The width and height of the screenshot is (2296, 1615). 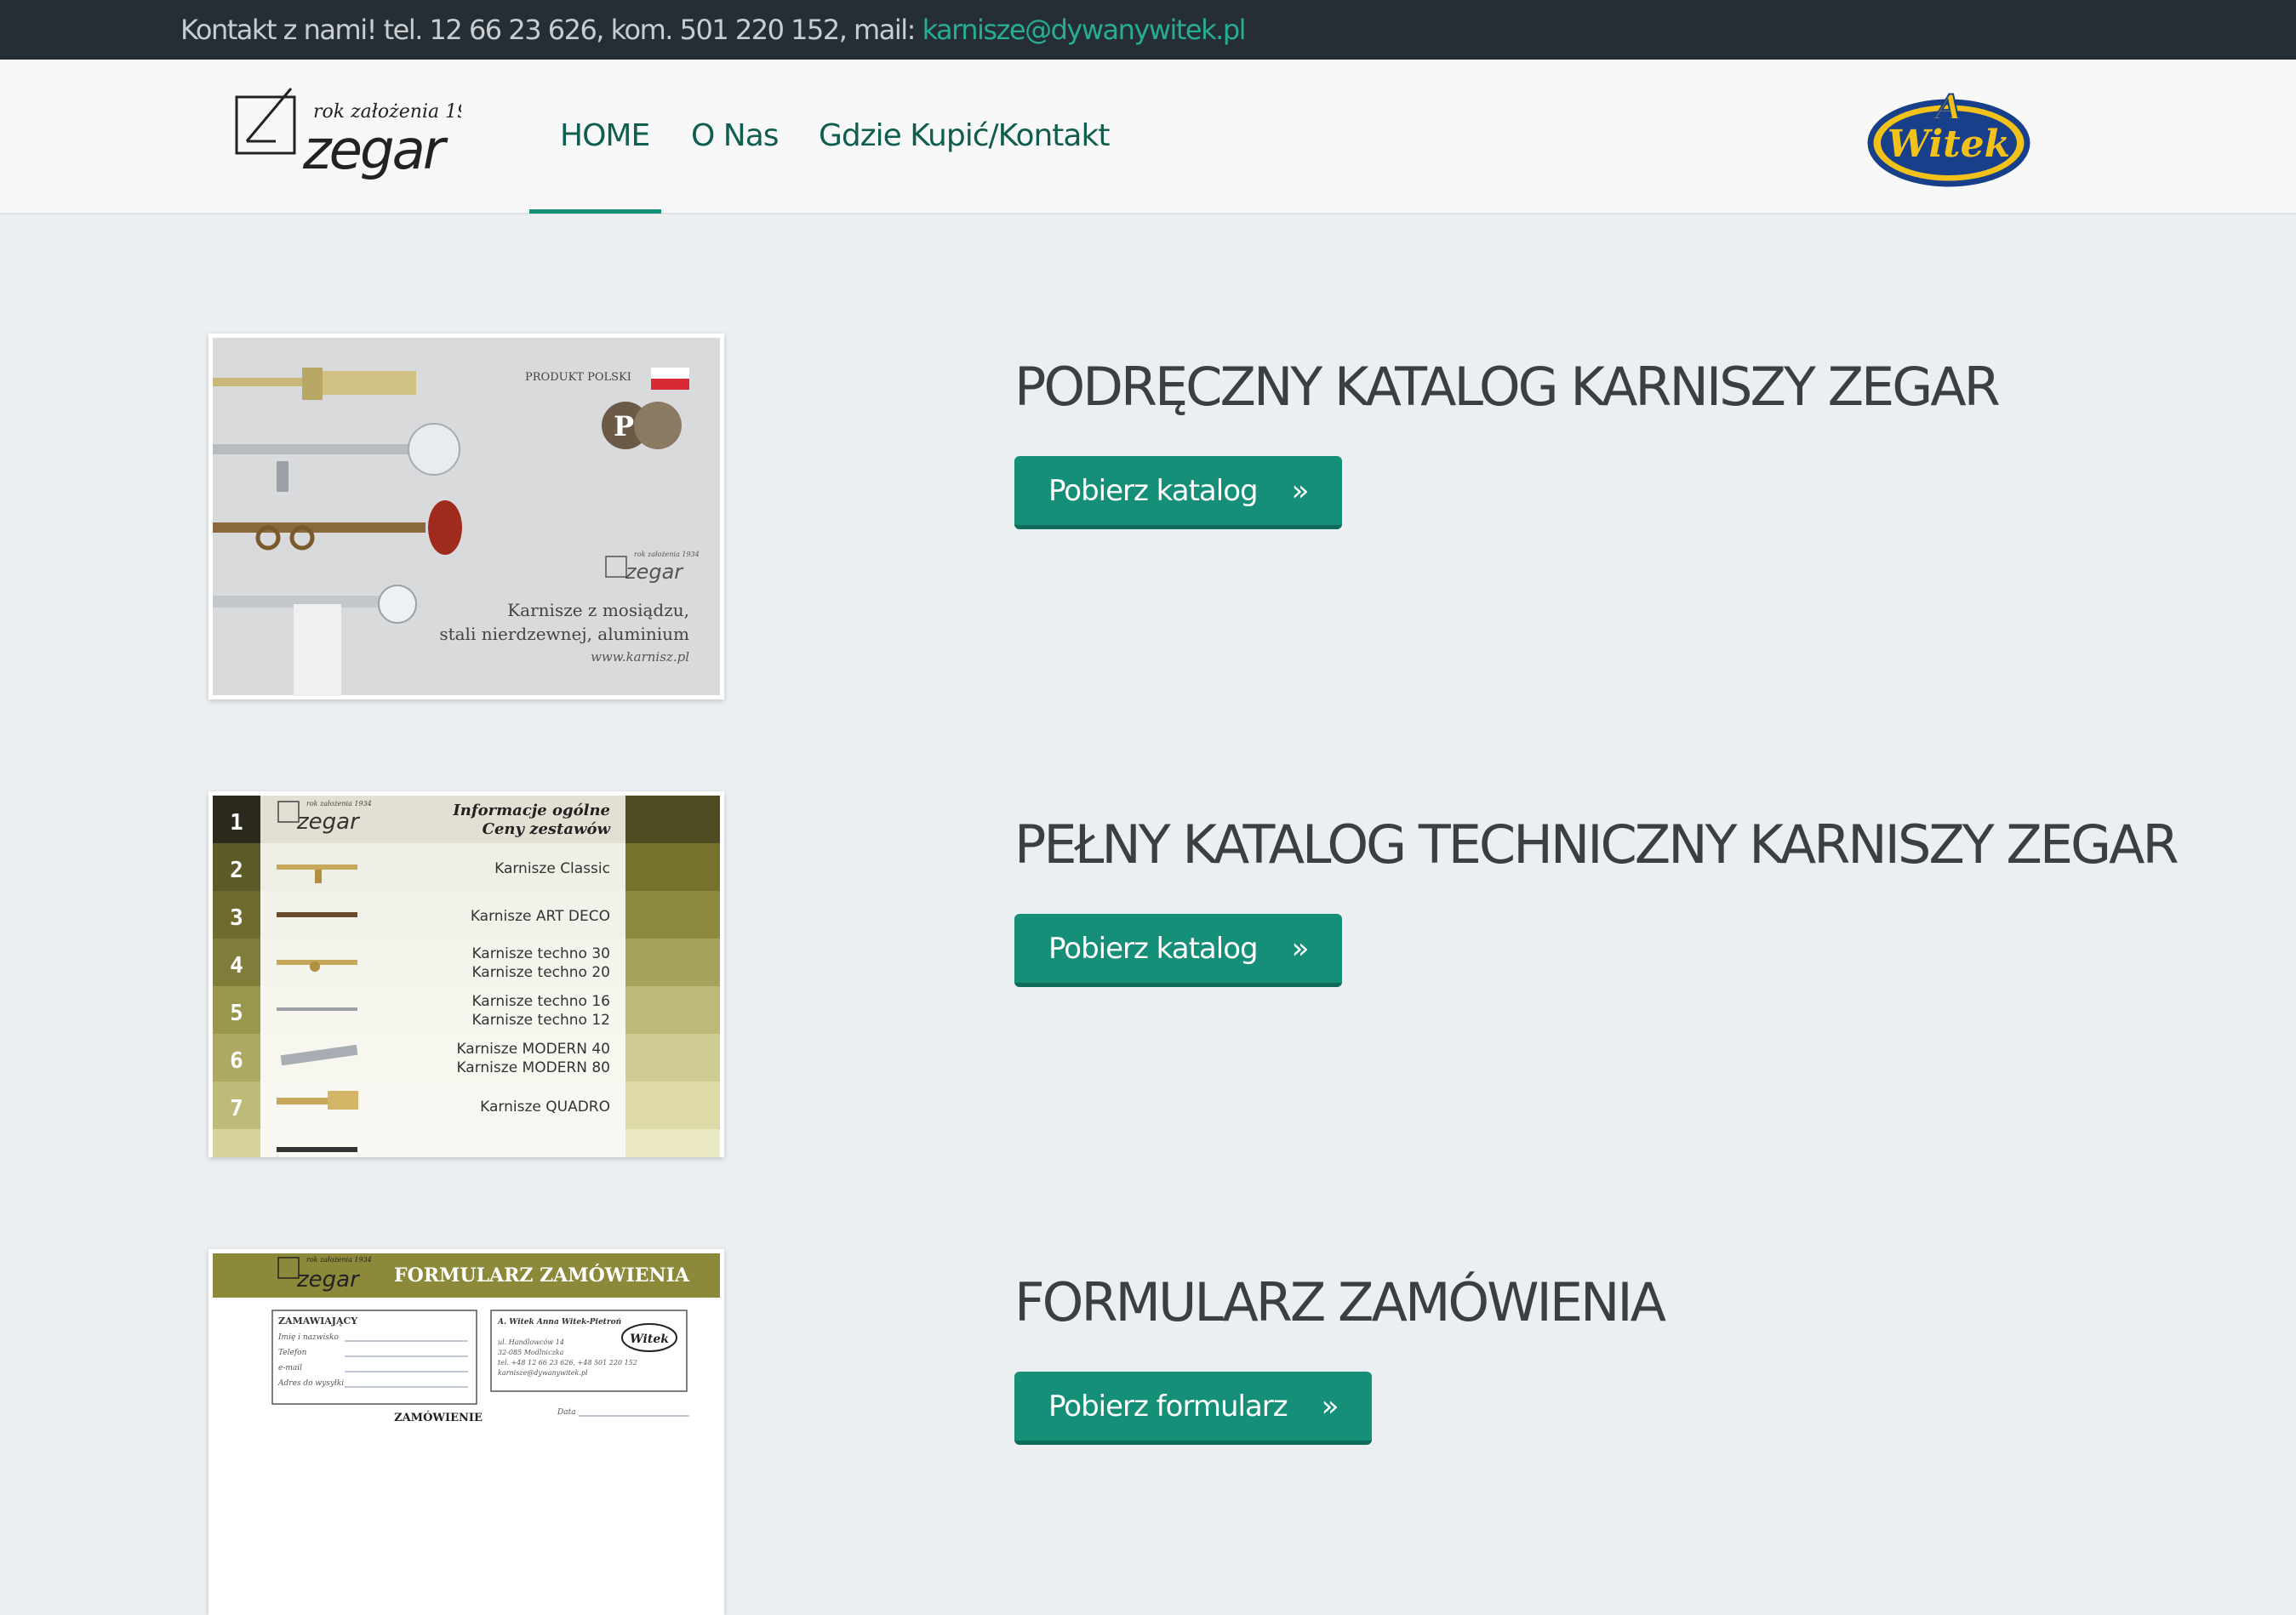 What do you see at coordinates (531, 1342) in the screenshot?
I see `thumb-address-line: ul. Handlowców 14` at bounding box center [531, 1342].